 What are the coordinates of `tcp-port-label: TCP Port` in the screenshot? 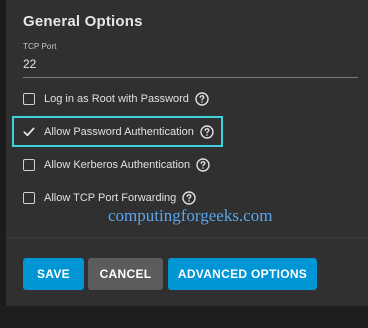 It's located at (40, 46).